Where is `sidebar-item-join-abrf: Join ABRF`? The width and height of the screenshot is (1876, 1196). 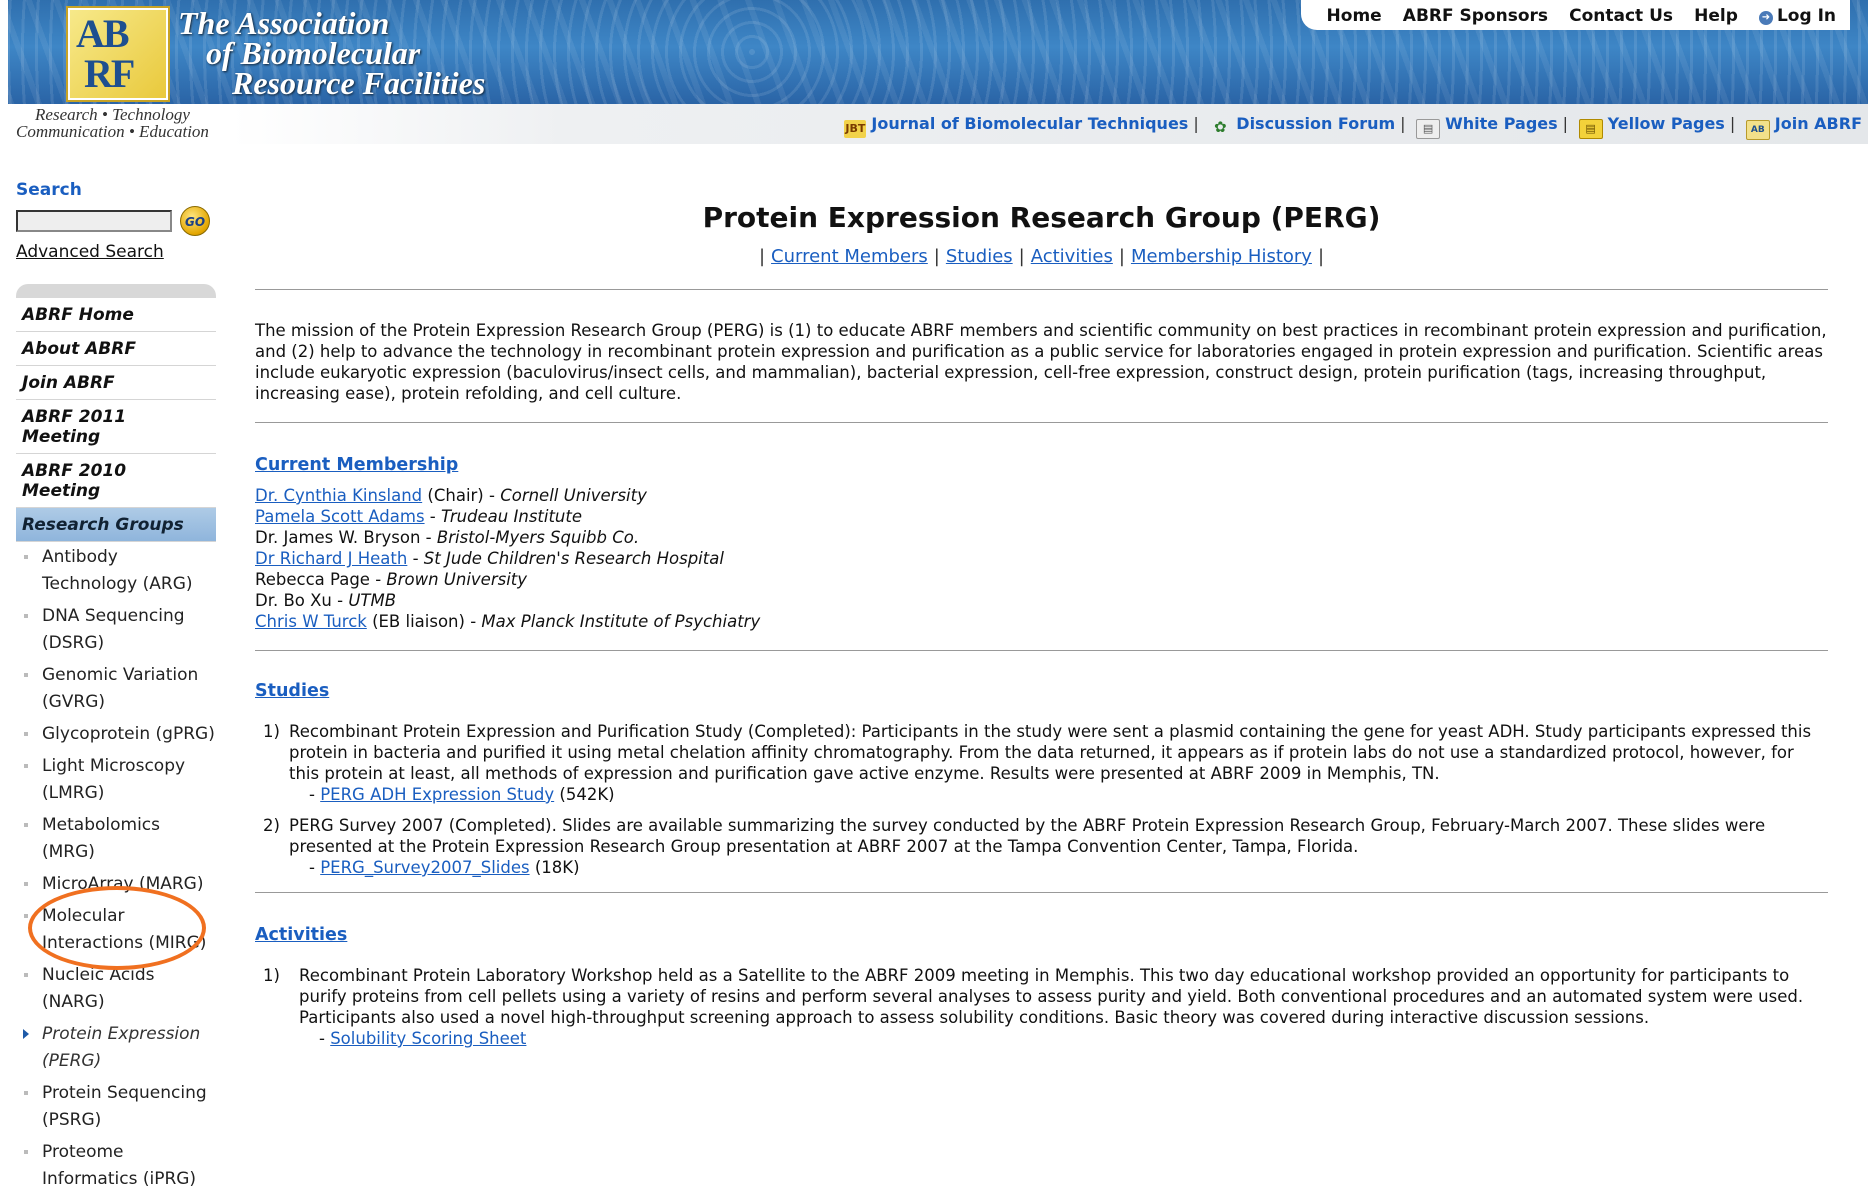 sidebar-item-join-abrf: Join ABRF is located at coordinates (116, 383).